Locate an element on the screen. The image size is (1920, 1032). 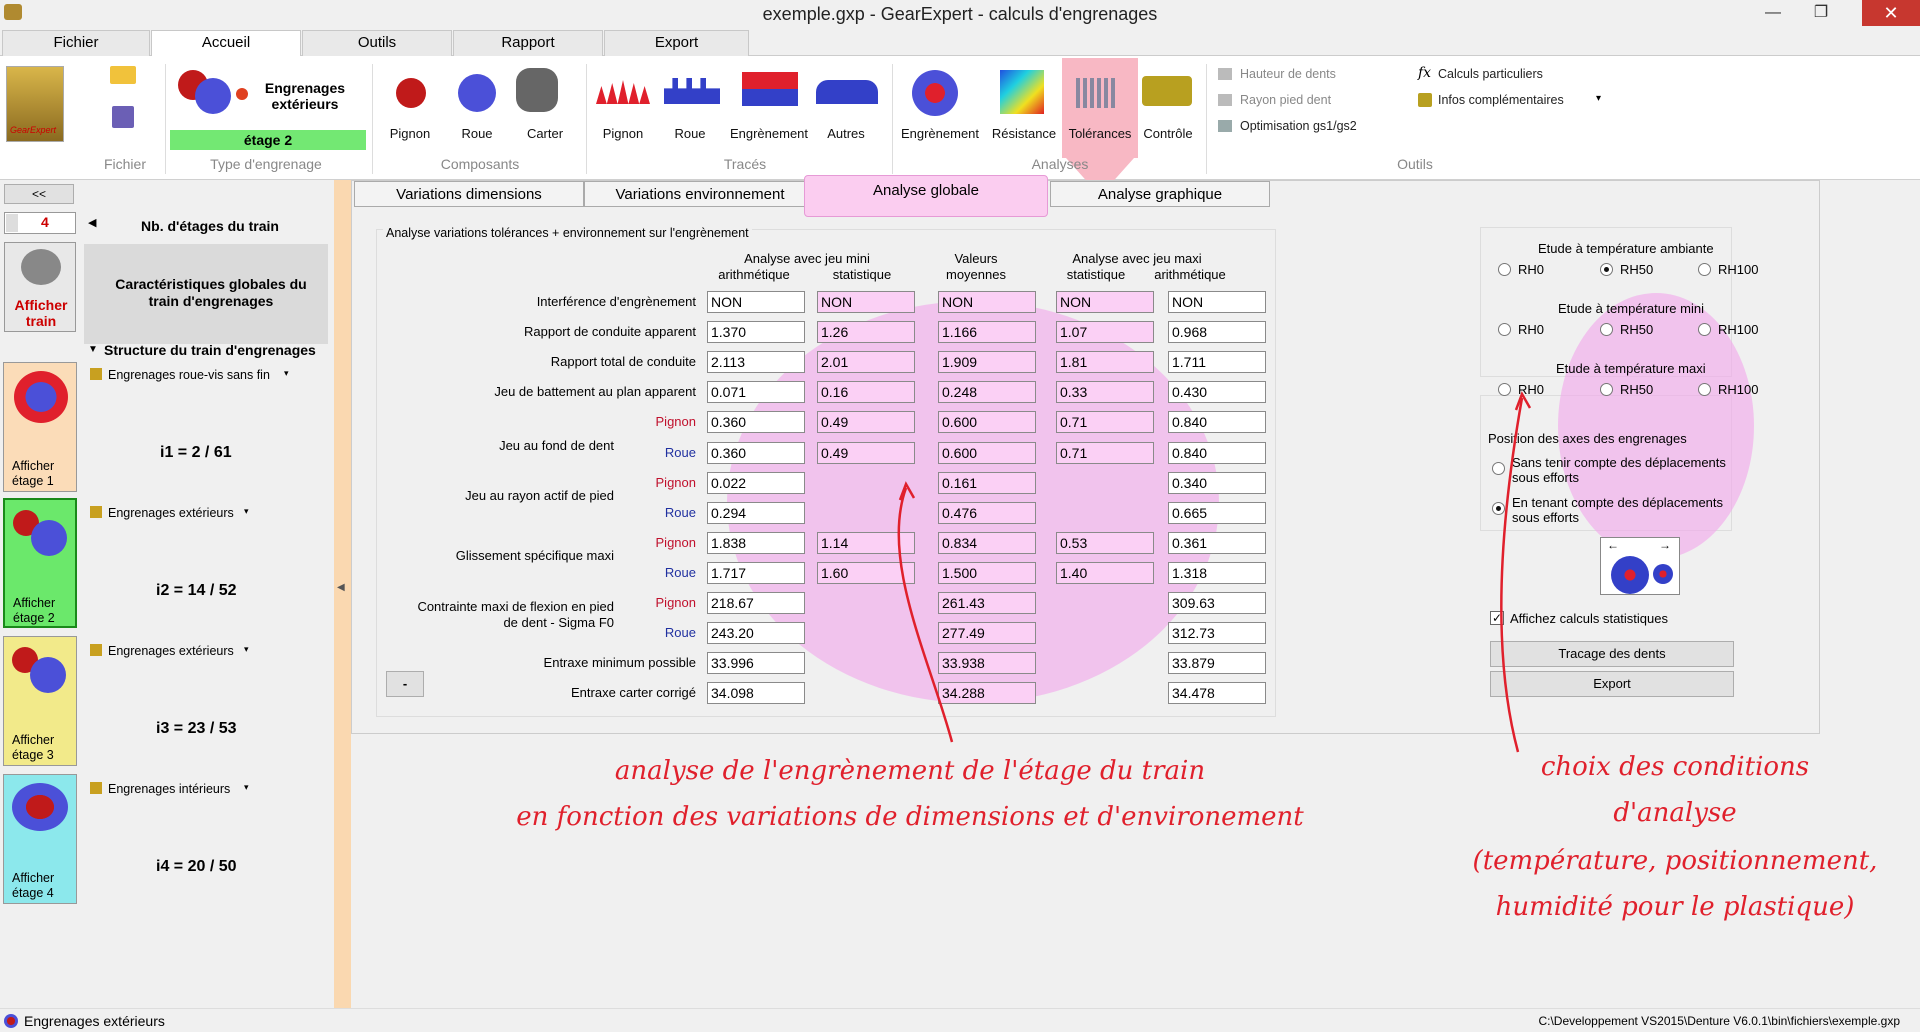
annotation-right-line-4: humidité pour le plastique) is located at coordinates (1675, 907).